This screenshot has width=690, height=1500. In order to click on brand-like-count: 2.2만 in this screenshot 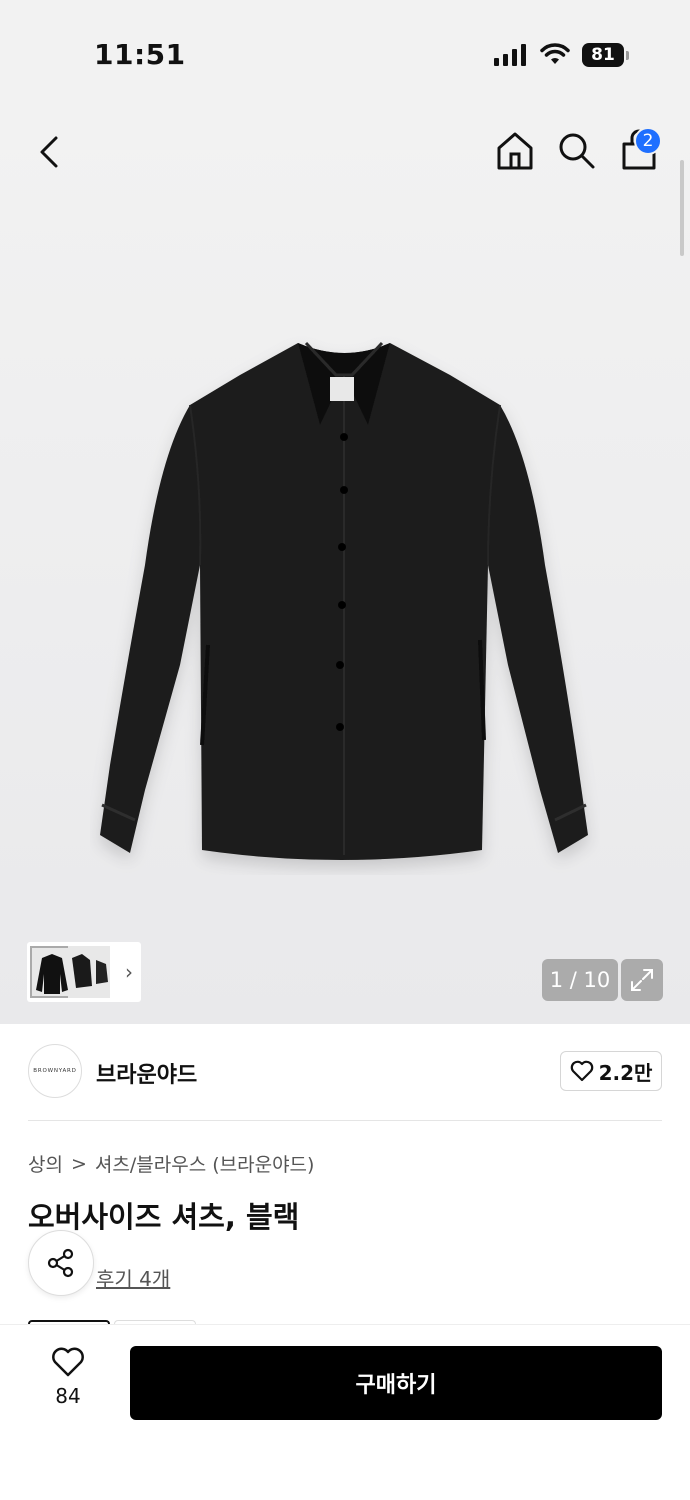, I will do `click(625, 1072)`.